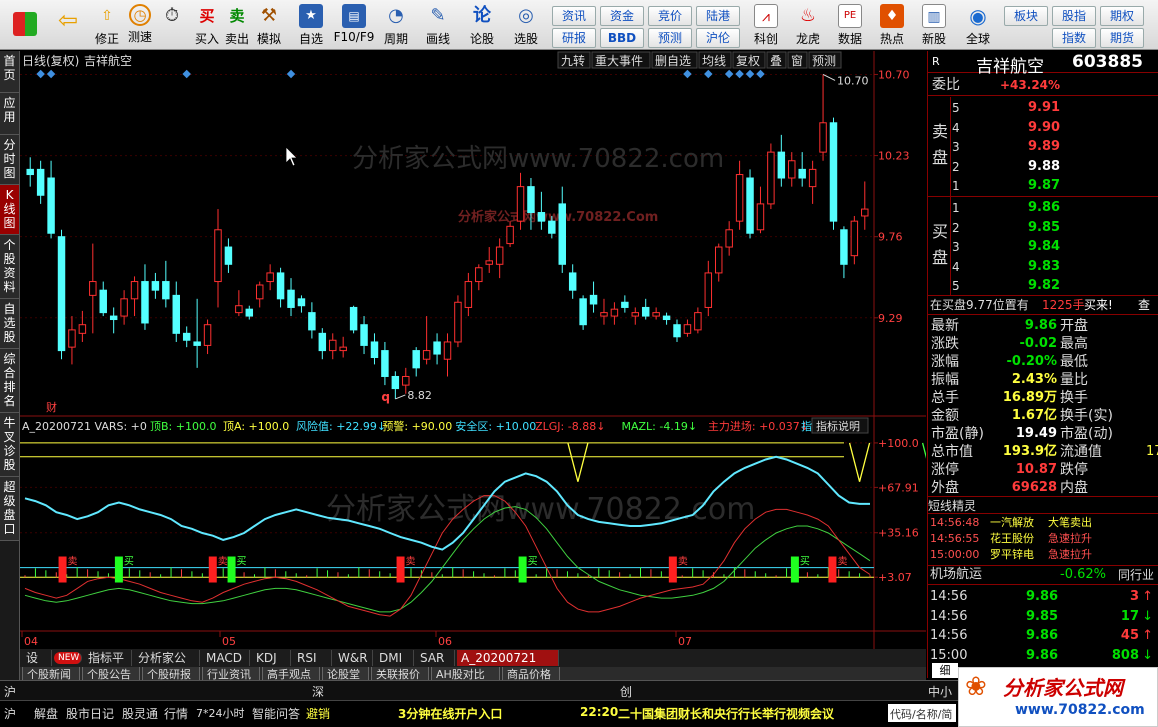 The width and height of the screenshot is (1158, 727). Describe the element at coordinates (9, 72) in the screenshot. I see `sidebar-item-home: 首页` at that location.